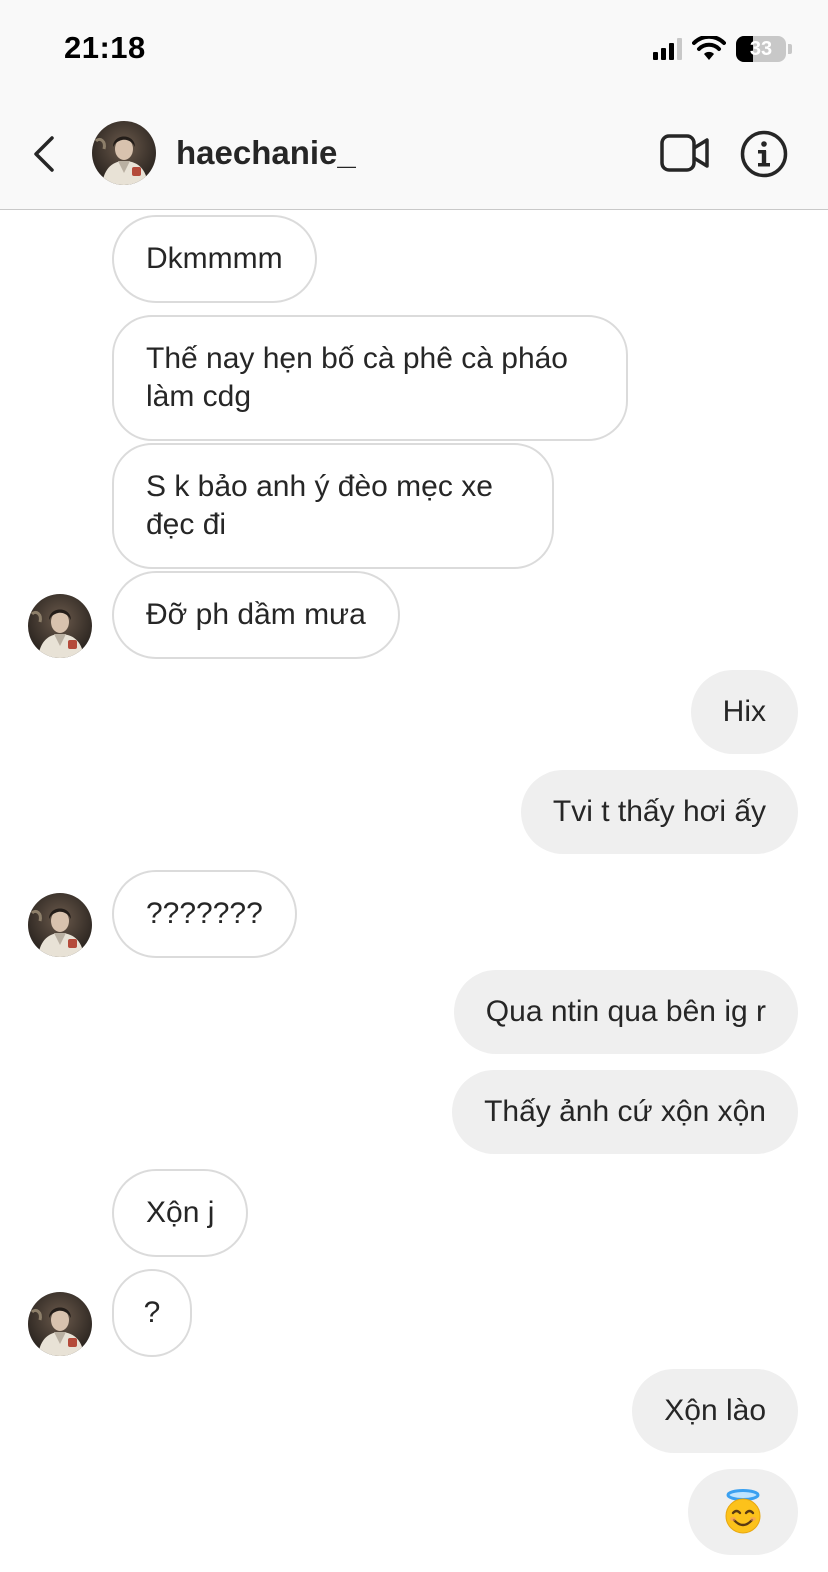 Image resolution: width=828 pixels, height=1572 pixels. I want to click on message-bubble-outgoing: Qua ntin qua bên ig r, so click(625, 1012).